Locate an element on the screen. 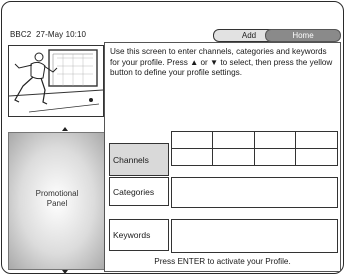 The image size is (345, 274). tab-home-label: Home is located at coordinates (303, 35).